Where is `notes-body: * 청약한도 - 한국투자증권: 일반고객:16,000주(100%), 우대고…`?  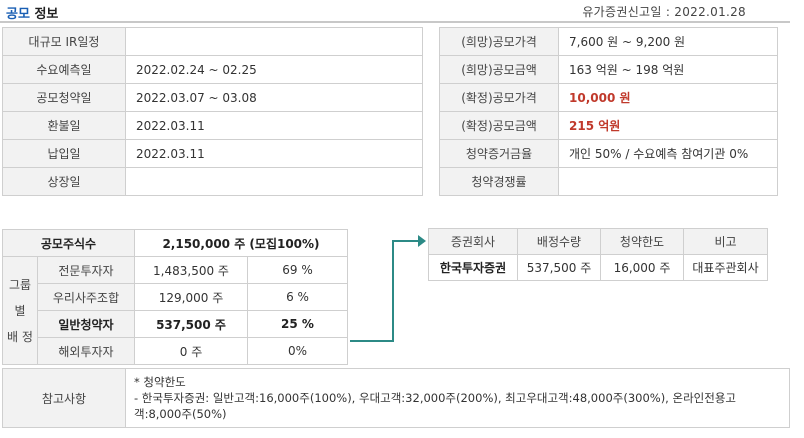
notes-body: * 청약한도 - 한국투자증권: 일반고객:16,000주(100%), 우대고… is located at coordinates (457, 398).